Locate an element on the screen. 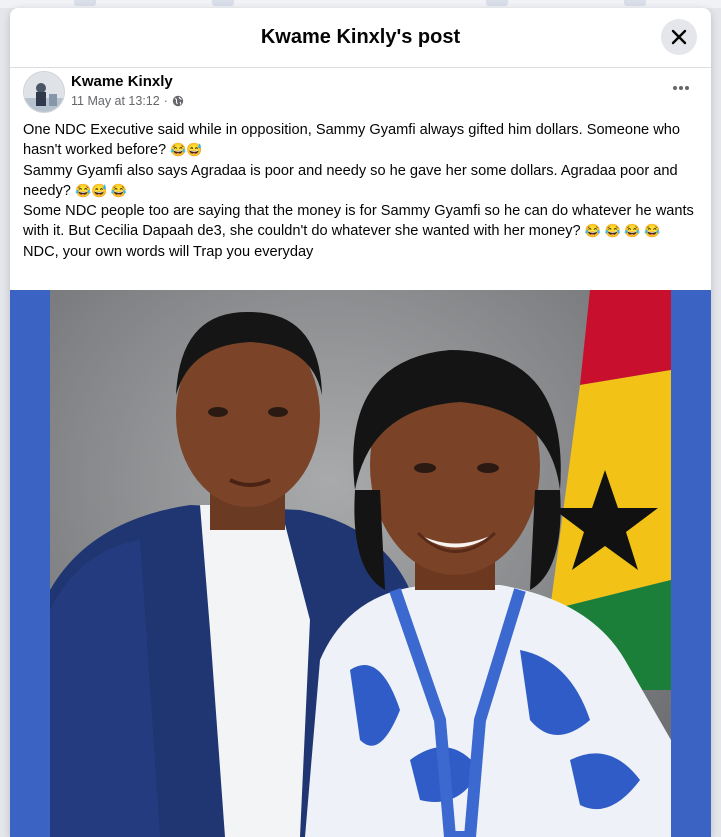  avatar is located at coordinates (44, 92).